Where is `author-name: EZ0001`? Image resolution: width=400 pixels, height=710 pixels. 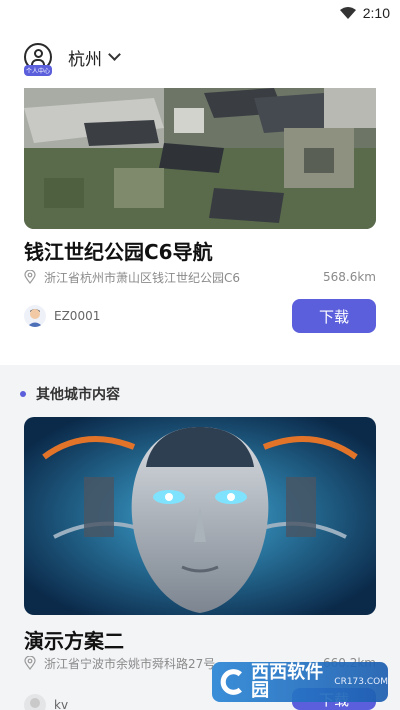
author-name: EZ0001 is located at coordinates (77, 316).